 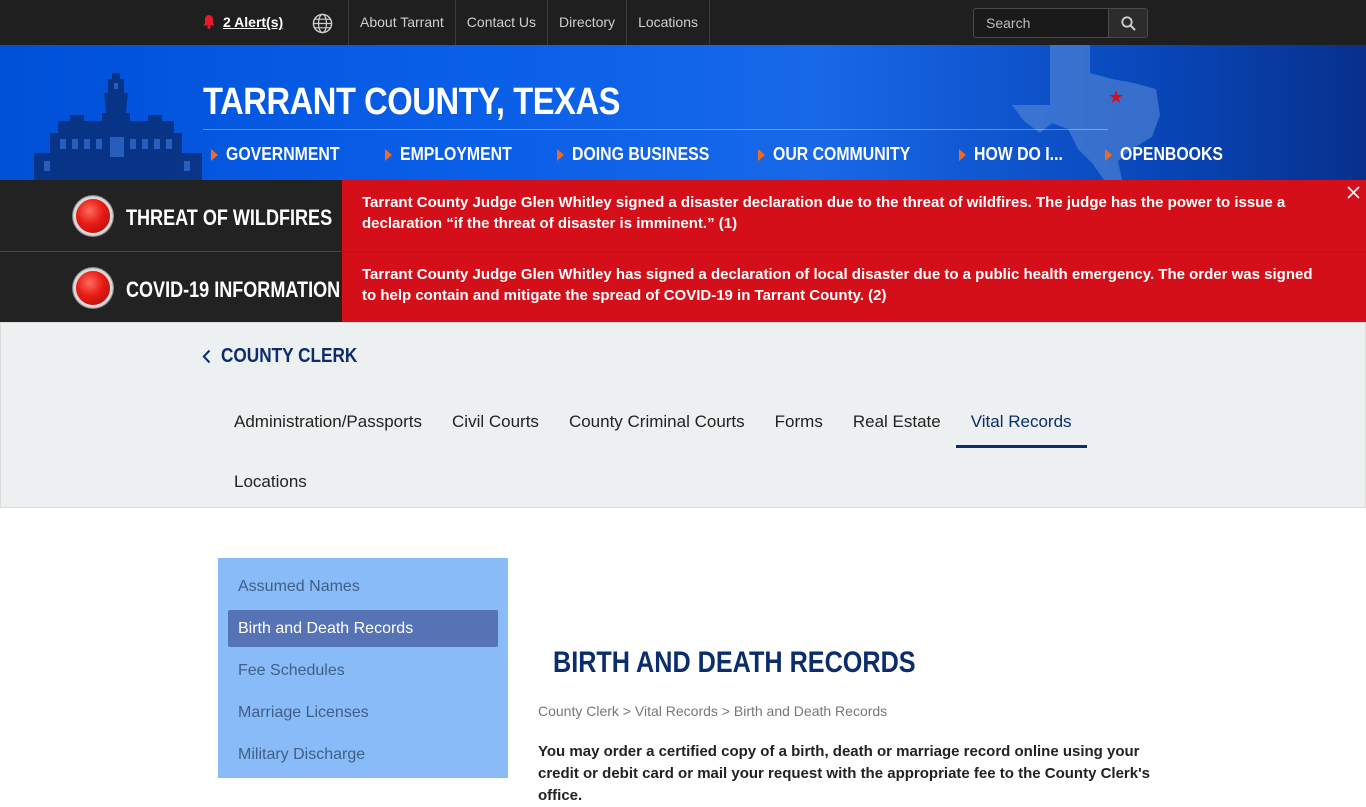 What do you see at coordinates (401, 22) in the screenshot?
I see `about-tarrant-link: About Tarrant` at bounding box center [401, 22].